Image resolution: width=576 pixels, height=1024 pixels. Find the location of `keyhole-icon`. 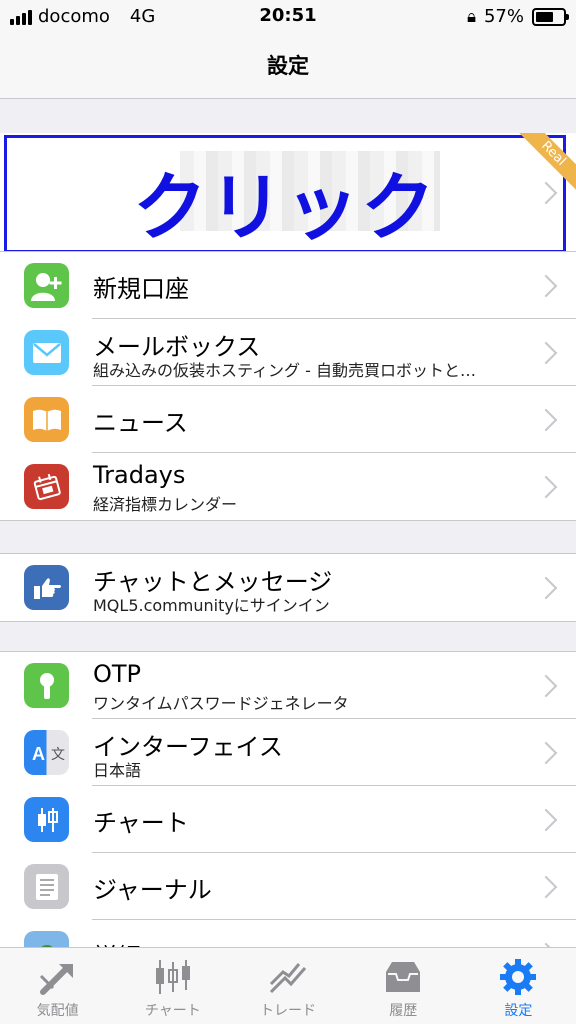

keyhole-icon is located at coordinates (46, 685).